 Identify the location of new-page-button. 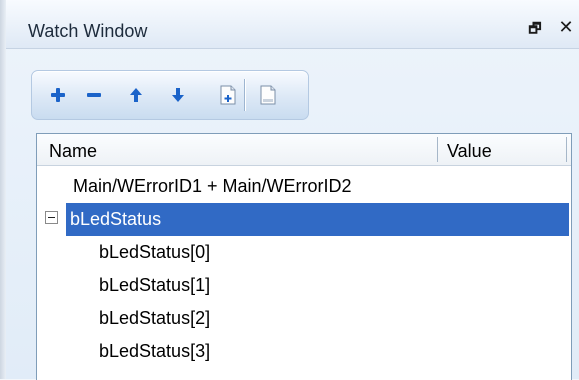
(228, 95).